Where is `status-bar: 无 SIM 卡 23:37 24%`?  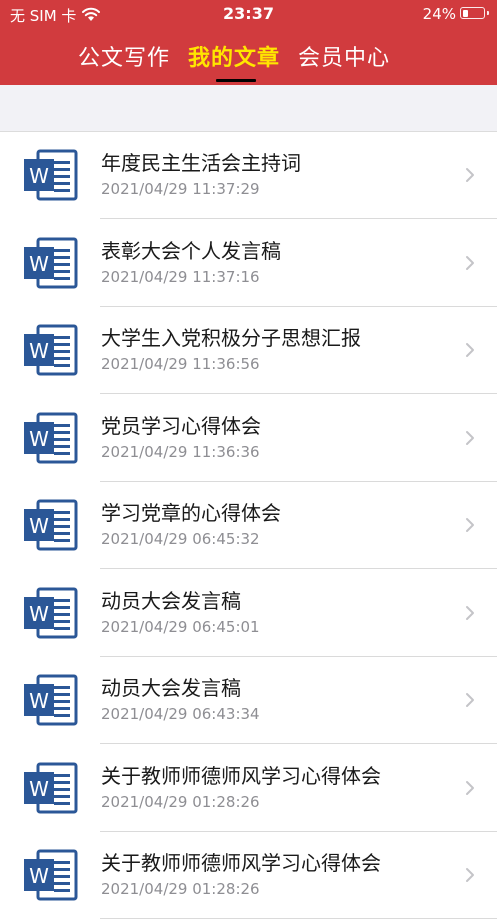 status-bar: 无 SIM 卡 23:37 24% is located at coordinates (248, 15).